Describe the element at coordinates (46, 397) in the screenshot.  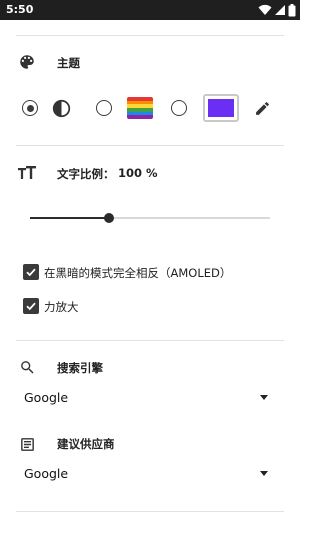
I see `search-engine-value: Google` at that location.